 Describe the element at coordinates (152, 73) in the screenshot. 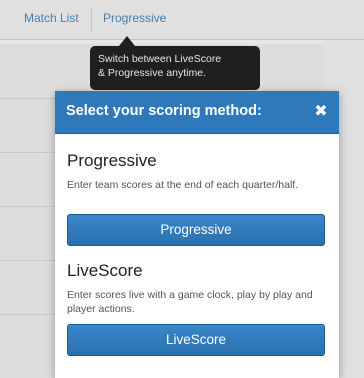

I see `tooltip-line: & Progressive anytime.` at that location.